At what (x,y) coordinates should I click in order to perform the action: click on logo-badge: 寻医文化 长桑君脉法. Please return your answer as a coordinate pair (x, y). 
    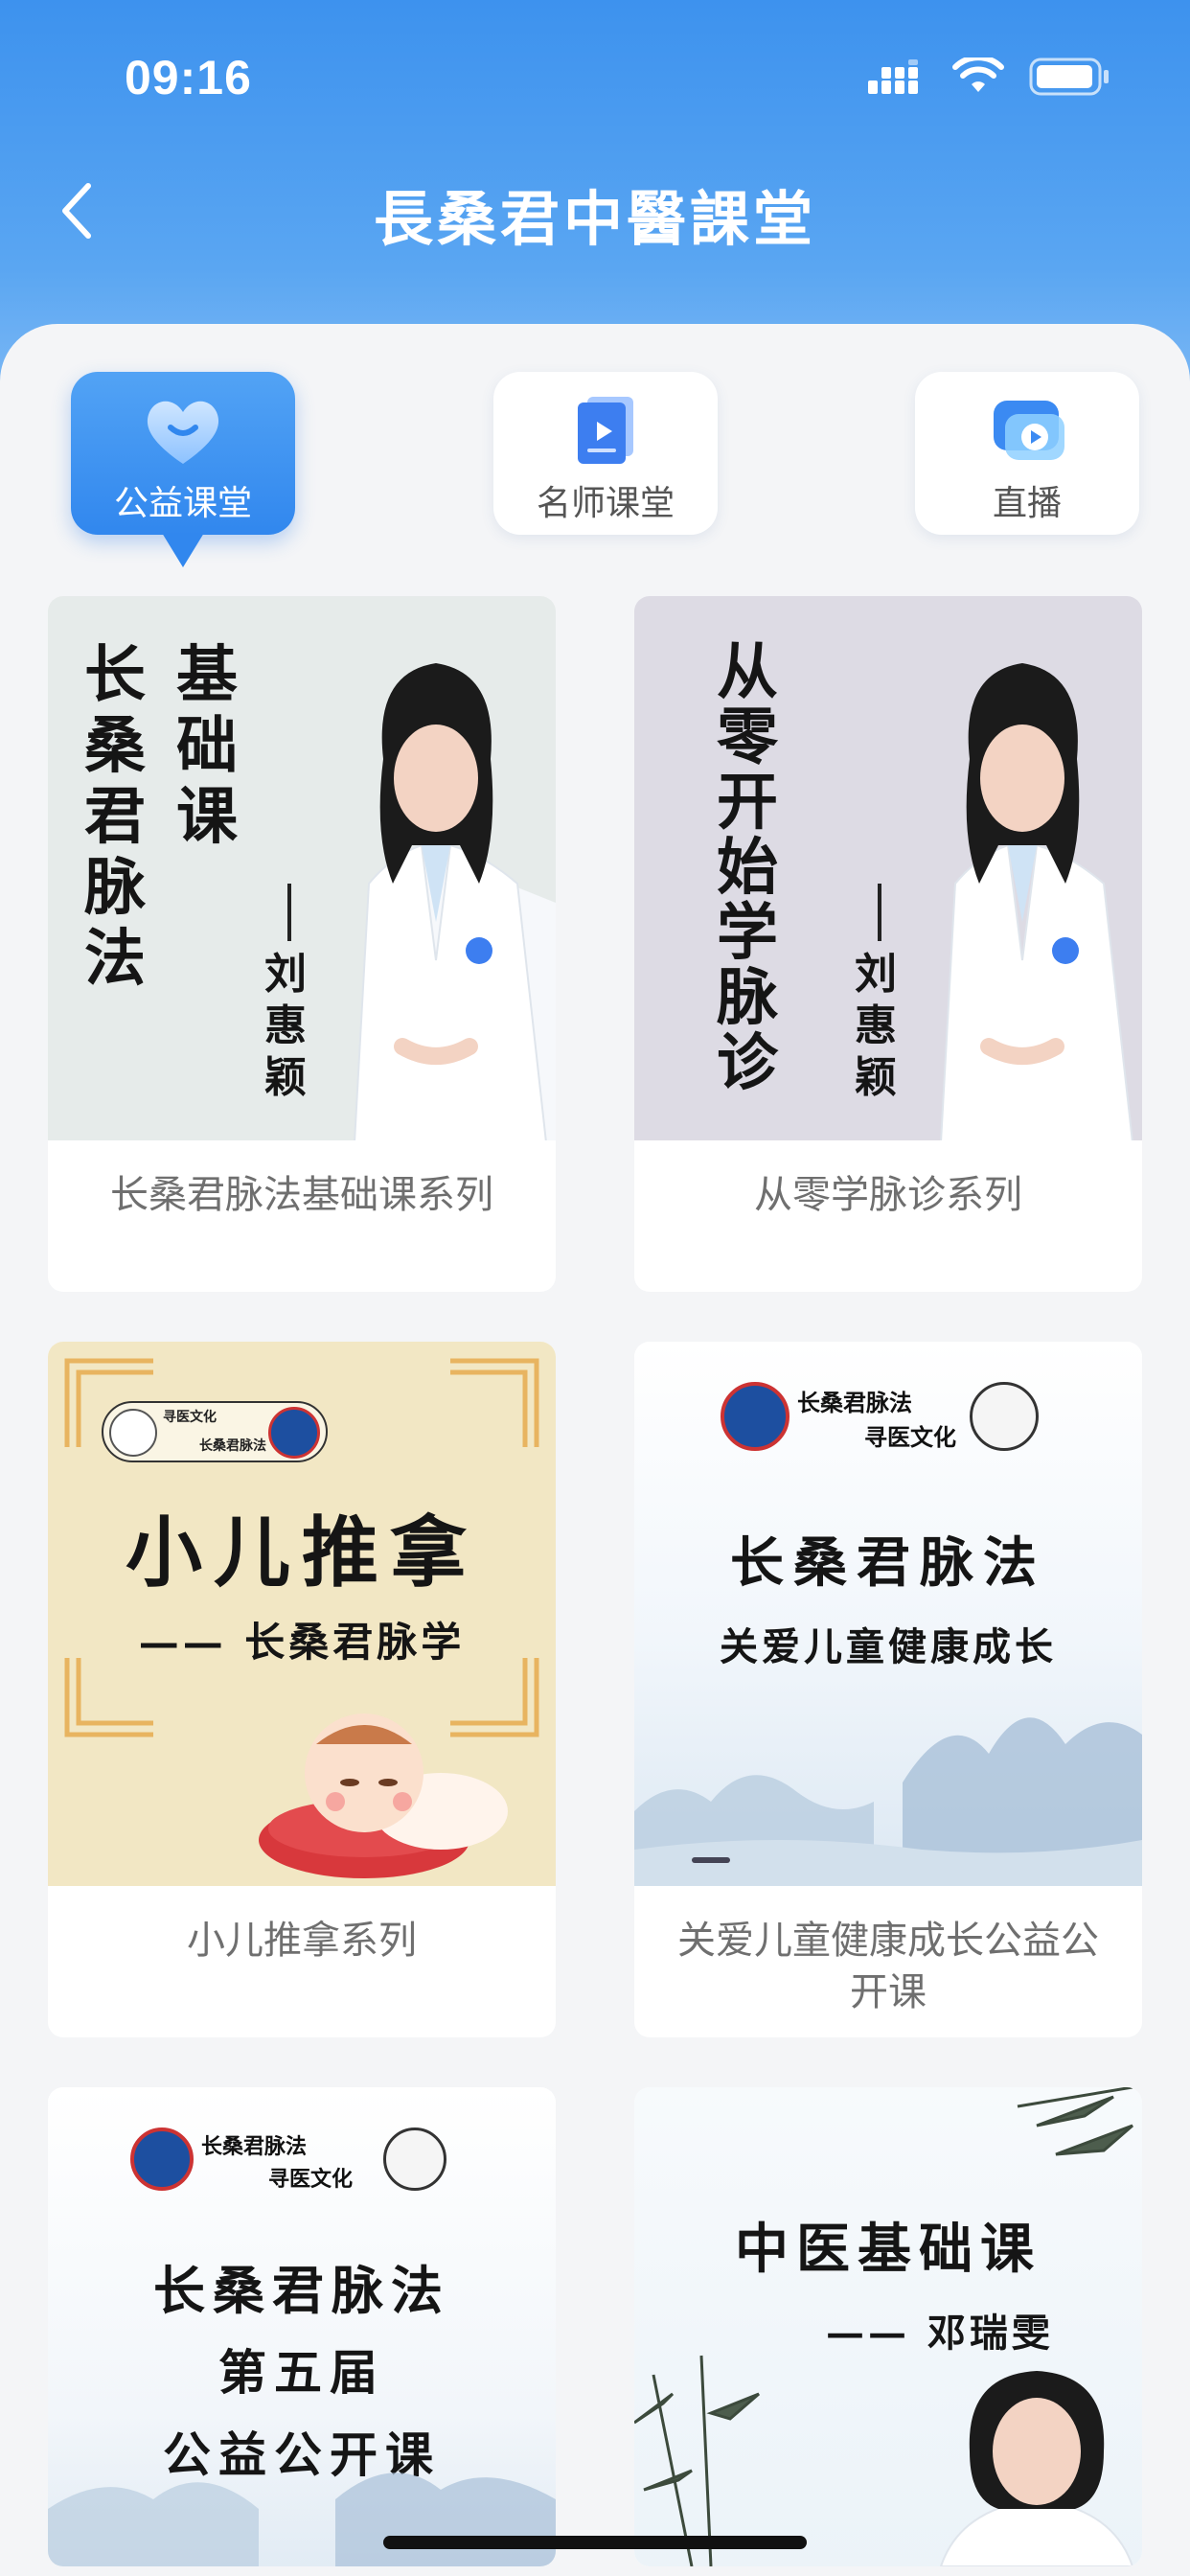
    Looking at the image, I should click on (215, 1431).